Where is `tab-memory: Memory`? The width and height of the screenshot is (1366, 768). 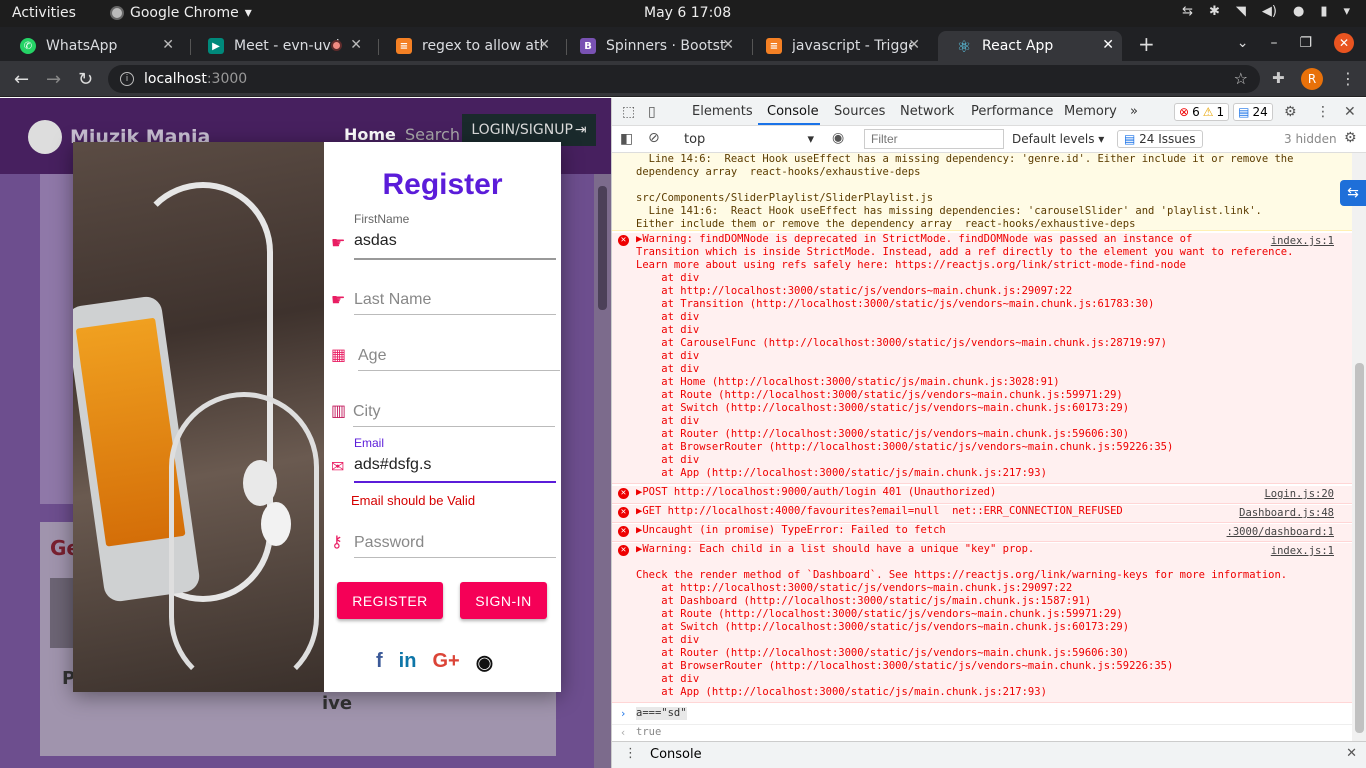
tab-memory: Memory is located at coordinates (1090, 111).